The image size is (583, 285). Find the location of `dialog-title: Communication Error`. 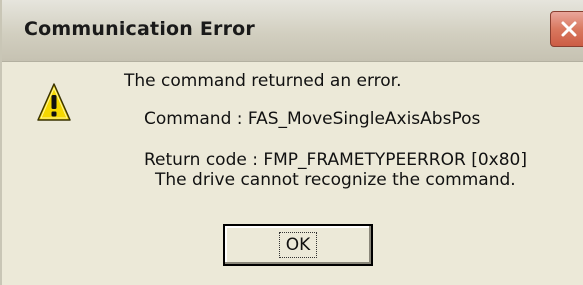

dialog-title: Communication Error is located at coordinates (139, 29).